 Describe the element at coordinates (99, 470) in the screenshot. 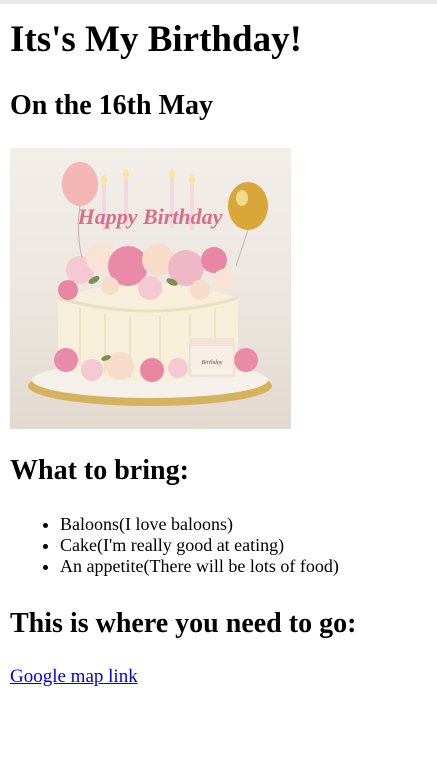

I see `what-to-bring-heading: What to bring:` at that location.